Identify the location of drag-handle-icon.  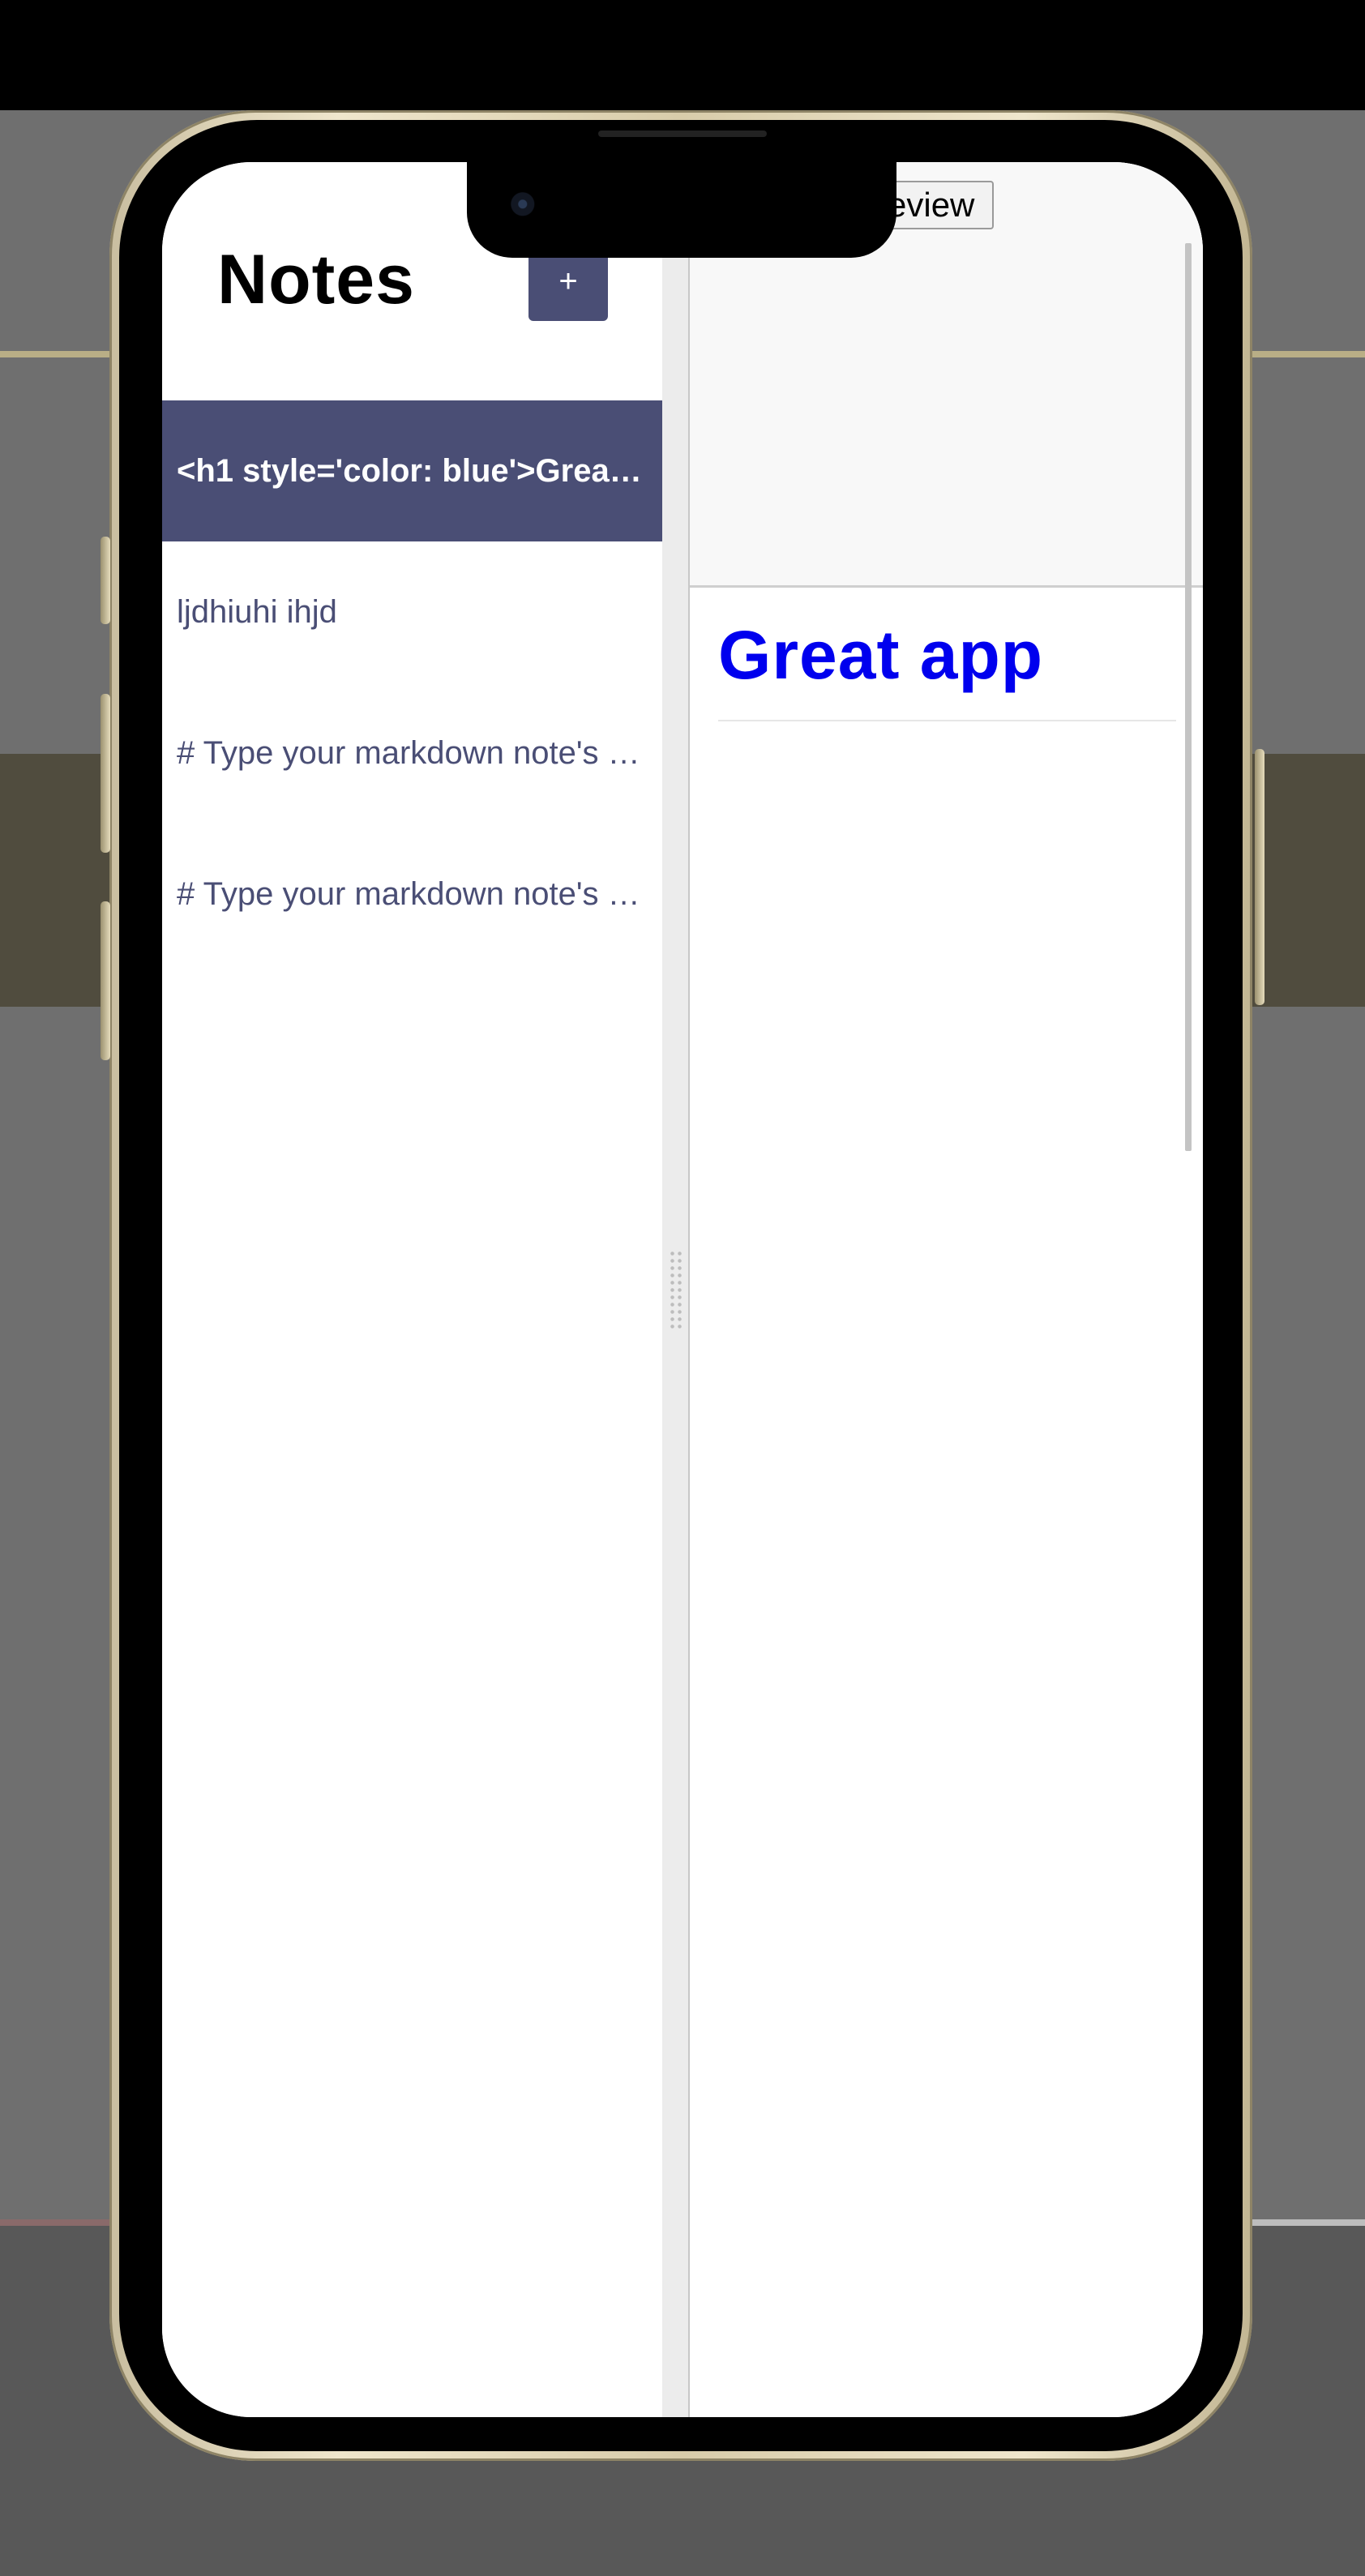
(676, 1290).